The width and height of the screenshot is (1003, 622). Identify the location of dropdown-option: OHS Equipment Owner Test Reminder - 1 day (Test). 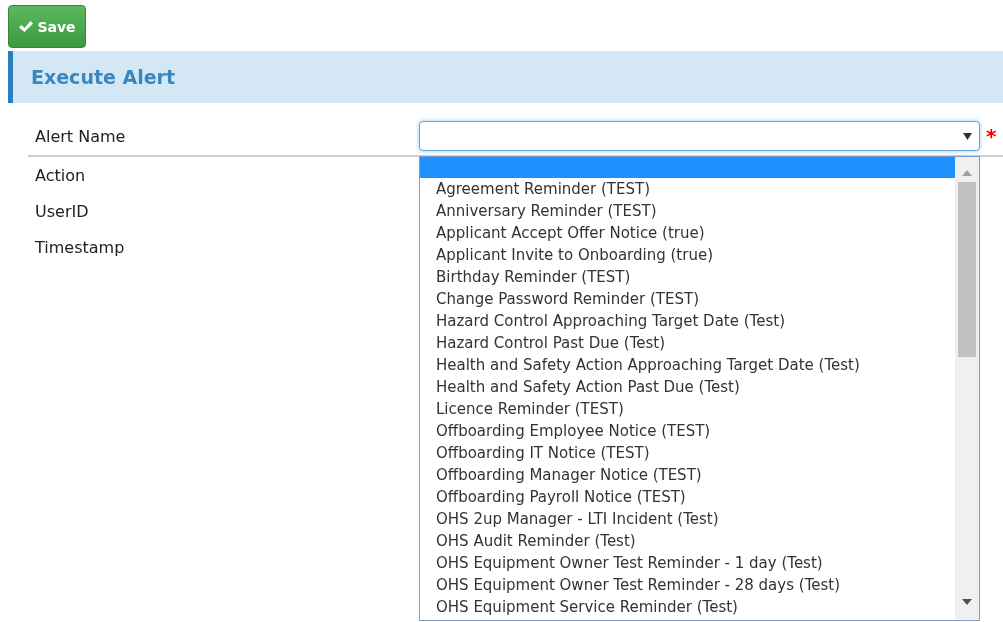
(687, 563).